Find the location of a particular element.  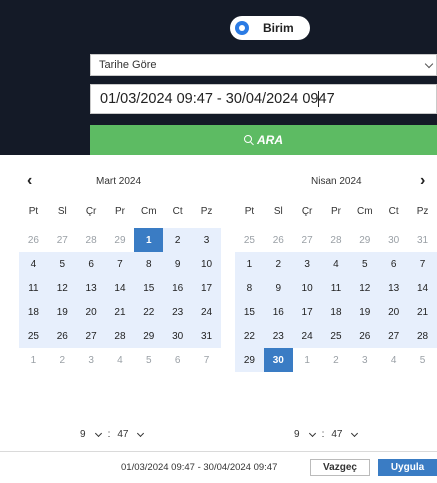

right-calendar-day: 15 is located at coordinates (249, 312).